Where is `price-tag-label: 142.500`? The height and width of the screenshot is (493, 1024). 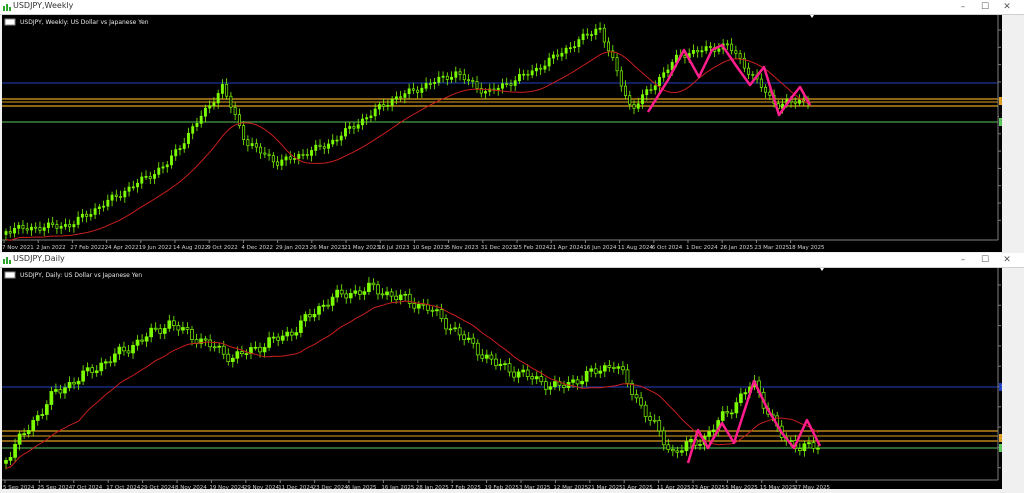 price-tag-label: 142.500 is located at coordinates (1001, 449).